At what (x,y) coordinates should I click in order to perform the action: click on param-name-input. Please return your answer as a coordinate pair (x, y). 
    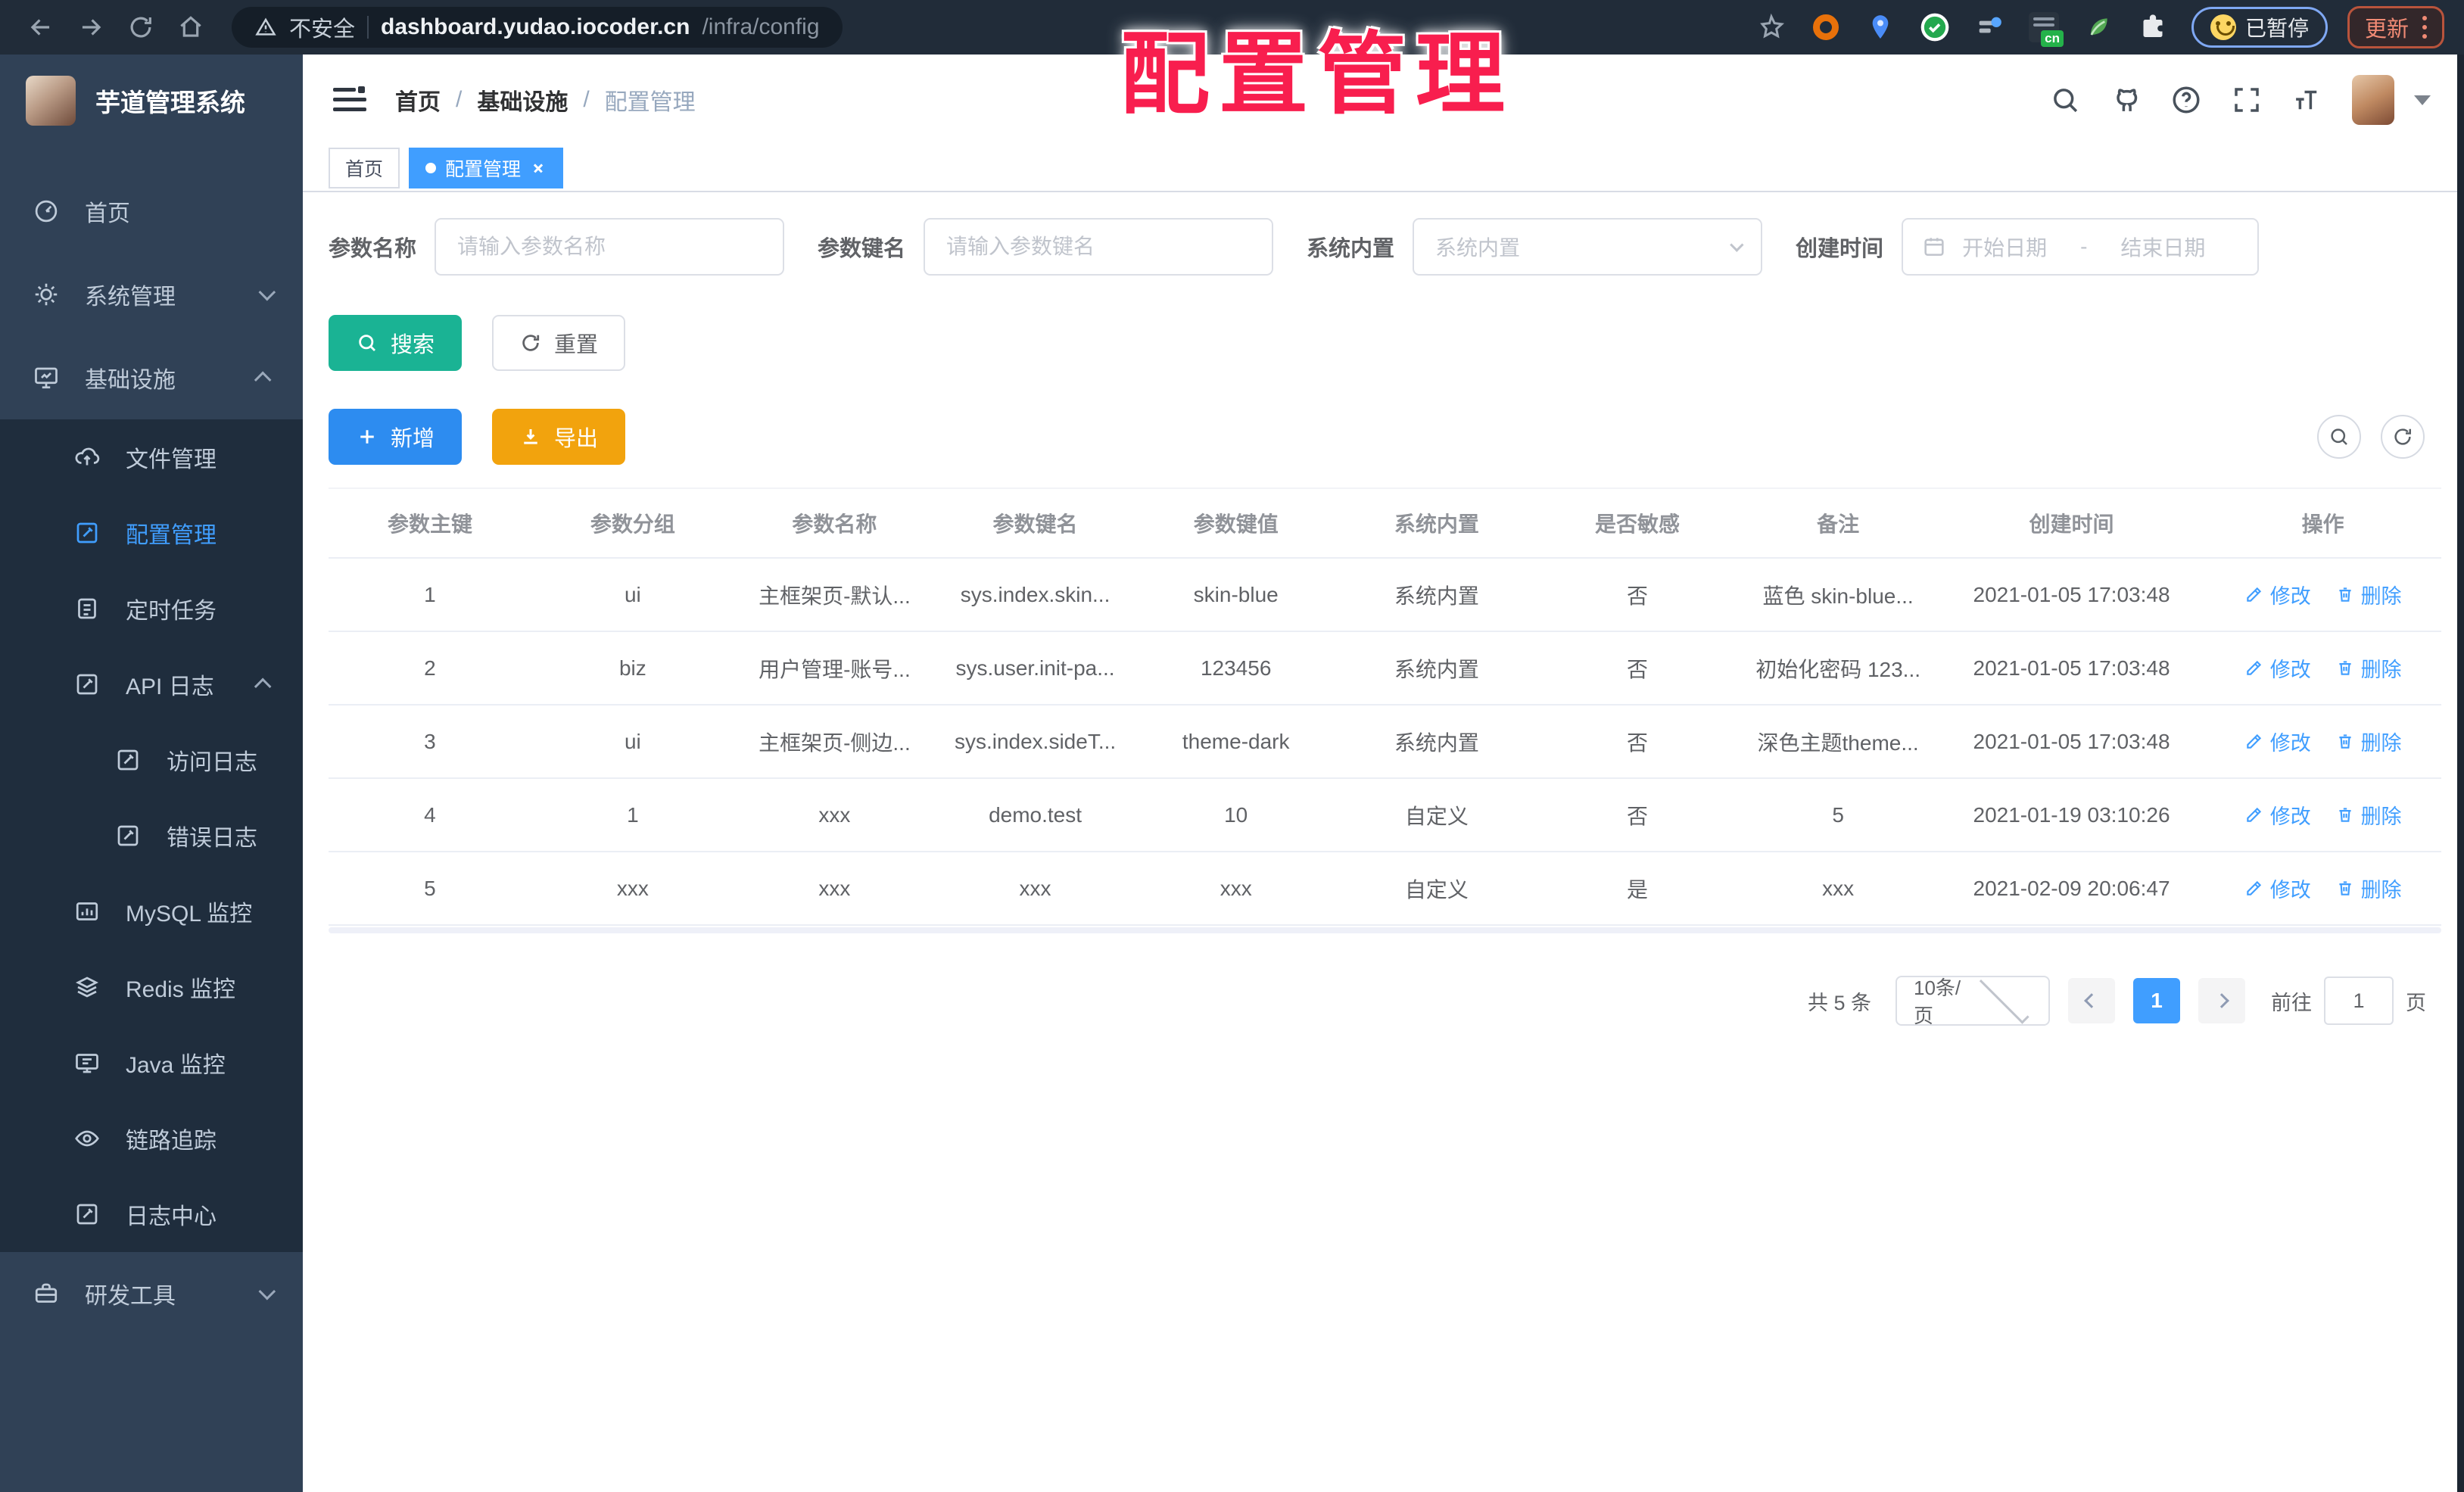
    Looking at the image, I should click on (610, 247).